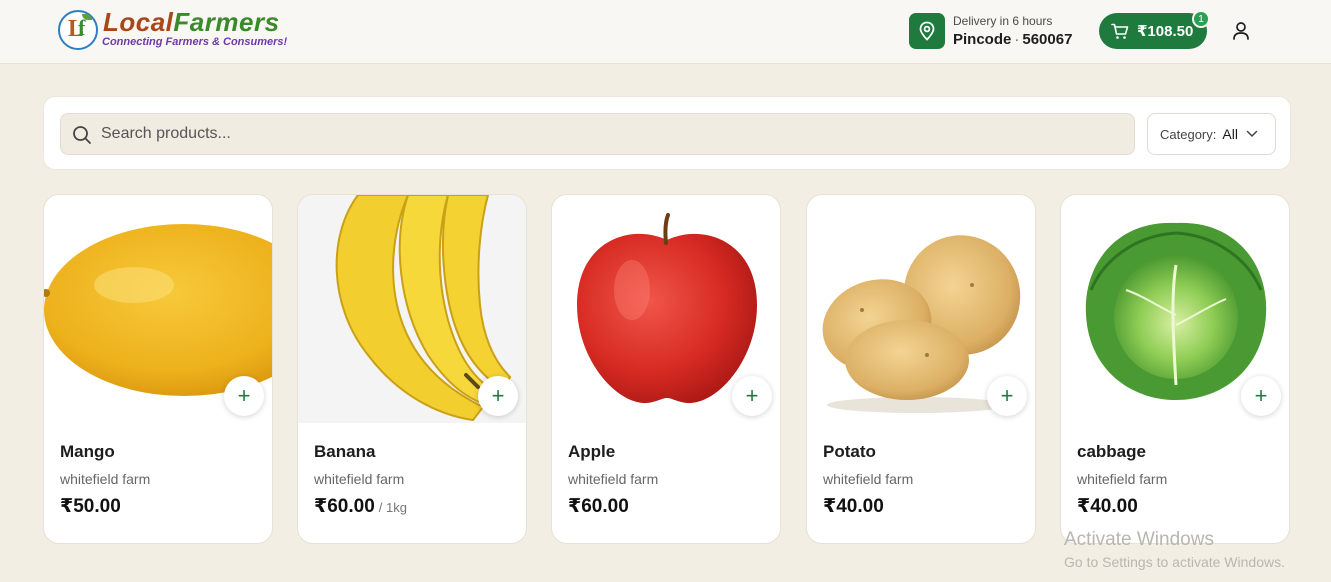 The height and width of the screenshot is (582, 1331). Describe the element at coordinates (982, 39) in the screenshot. I see `pincode-label: Pincode` at that location.